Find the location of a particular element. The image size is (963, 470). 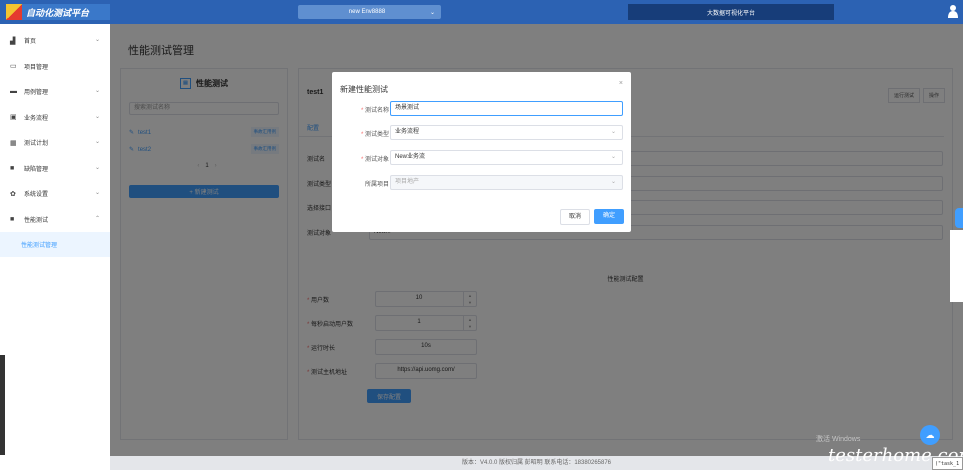

sidebar-item-bugs: ■ 缺陷管理 ⌄ is located at coordinates (55, 169).